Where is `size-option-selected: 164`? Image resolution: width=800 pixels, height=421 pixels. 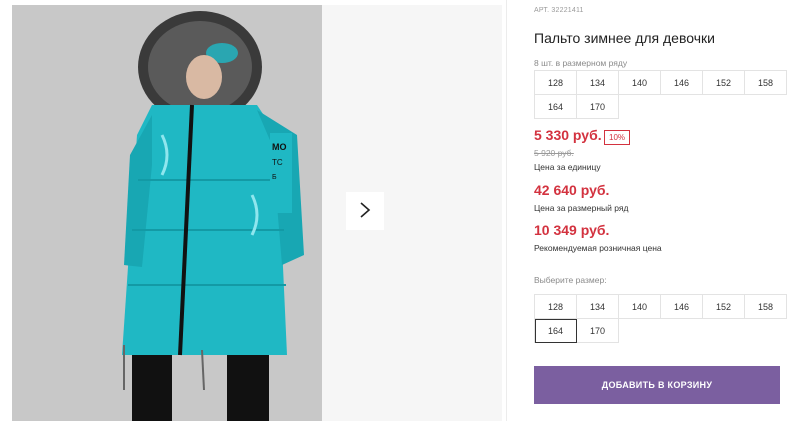 size-option-selected: 164 is located at coordinates (556, 331).